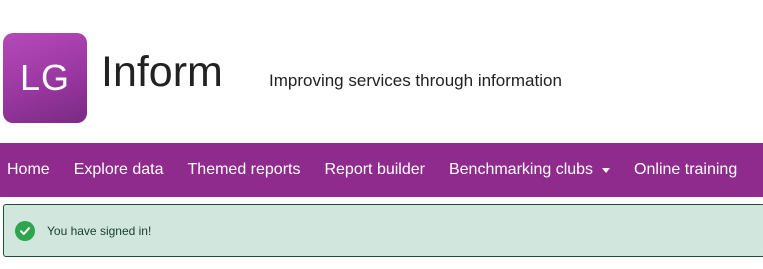 This screenshot has height=269, width=763. What do you see at coordinates (415, 80) in the screenshot?
I see `site-tagline: Improving services through information` at bounding box center [415, 80].